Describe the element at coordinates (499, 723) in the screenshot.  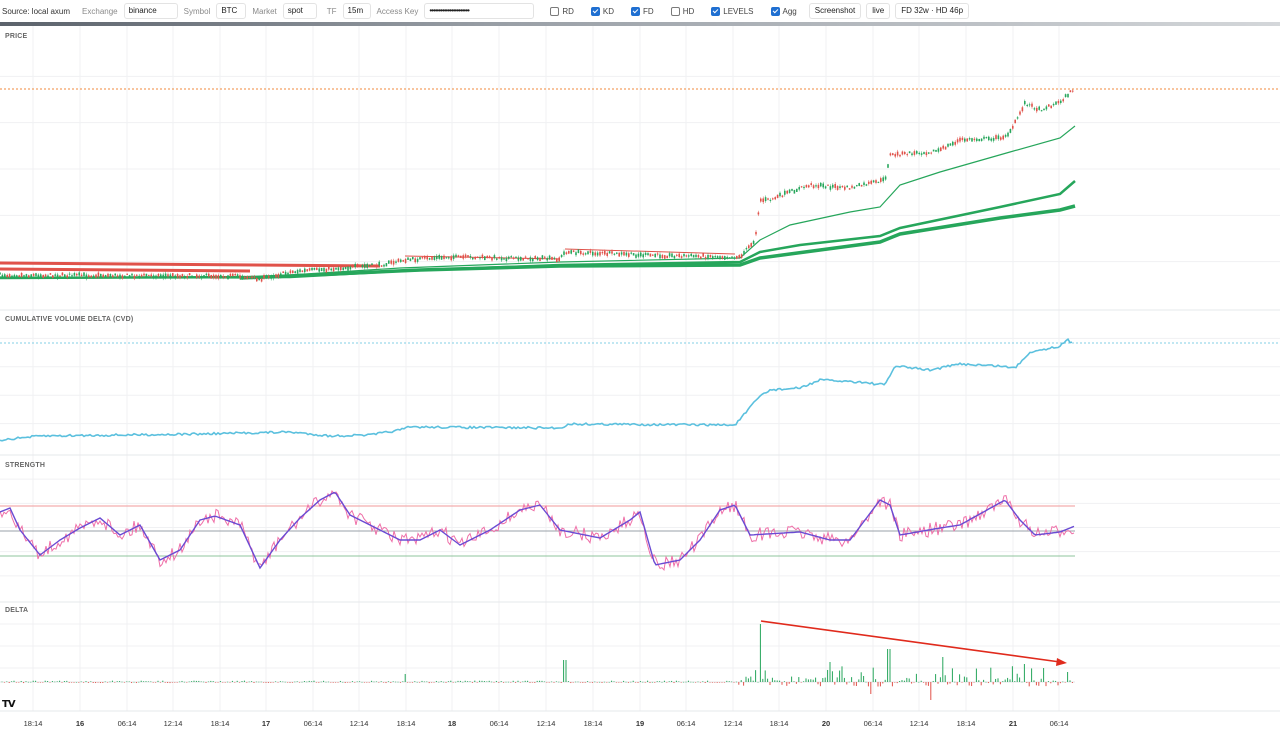
I see `time-axis-label: 06:14` at that location.